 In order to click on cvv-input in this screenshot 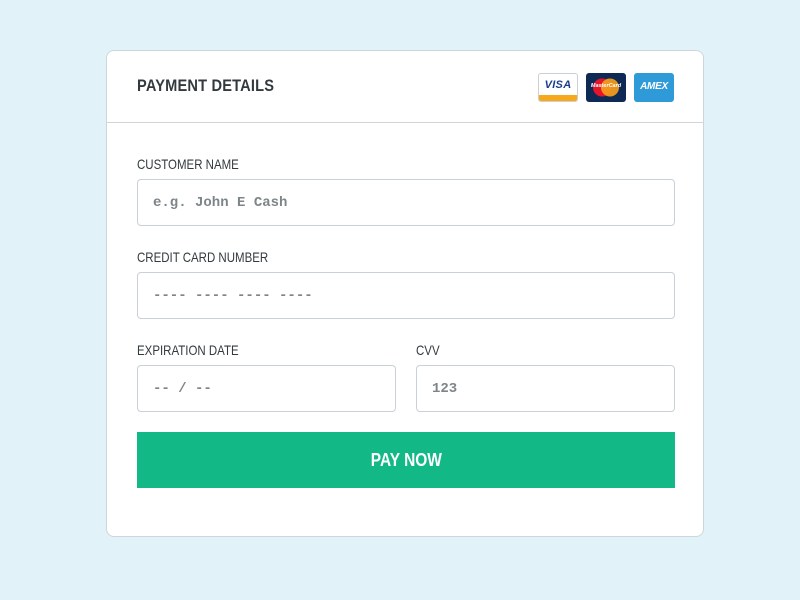, I will do `click(545, 388)`.